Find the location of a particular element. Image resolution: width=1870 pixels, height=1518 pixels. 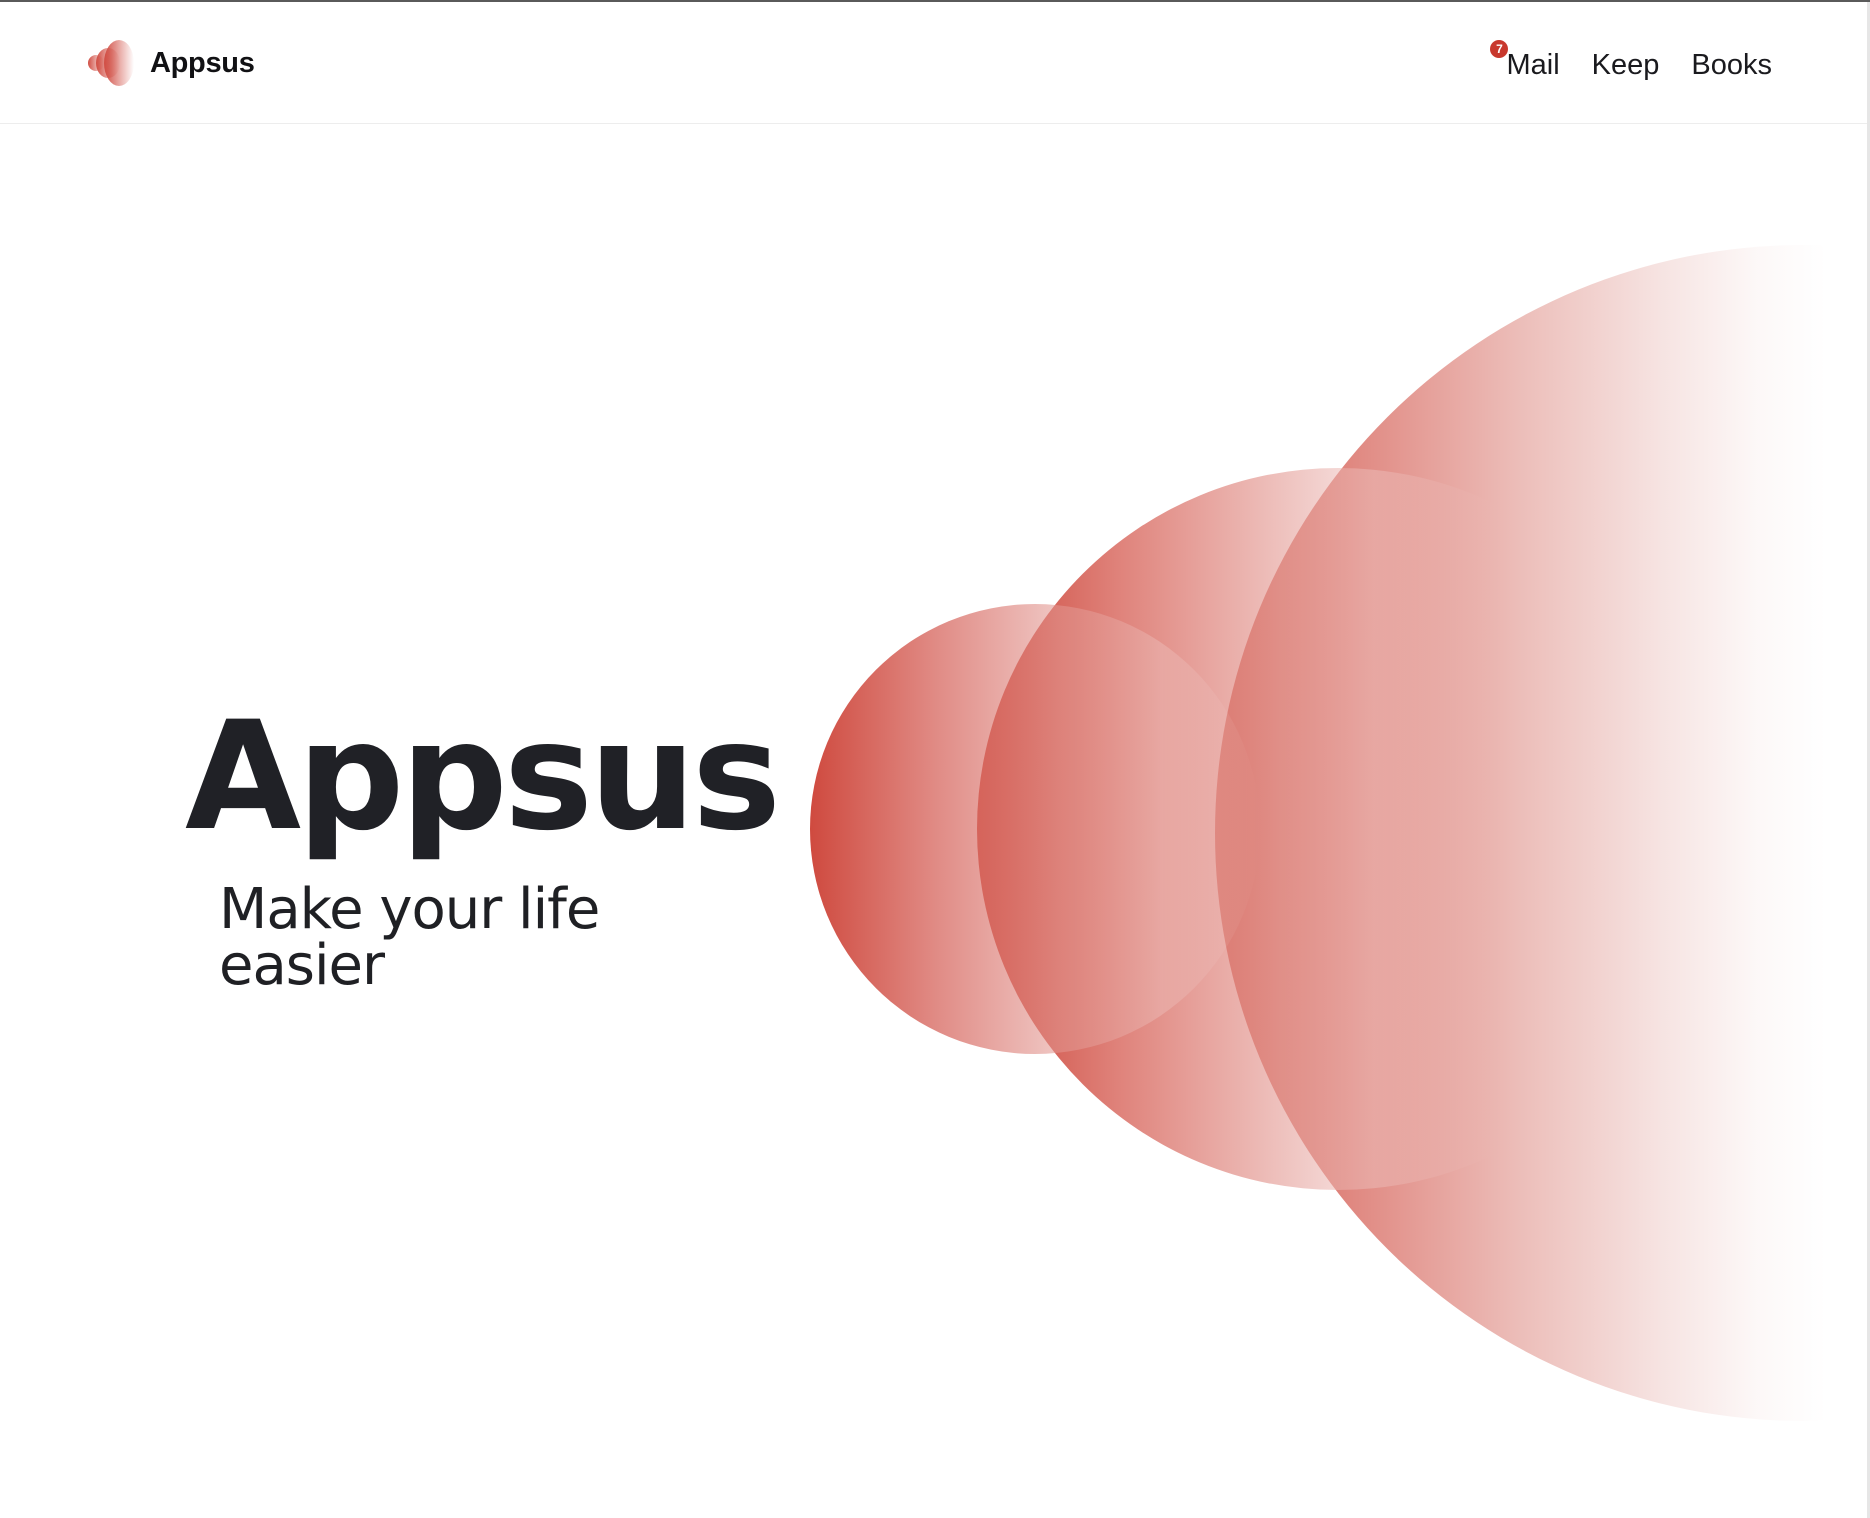

nav-link-mail: 7 Mail is located at coordinates (1525, 64).